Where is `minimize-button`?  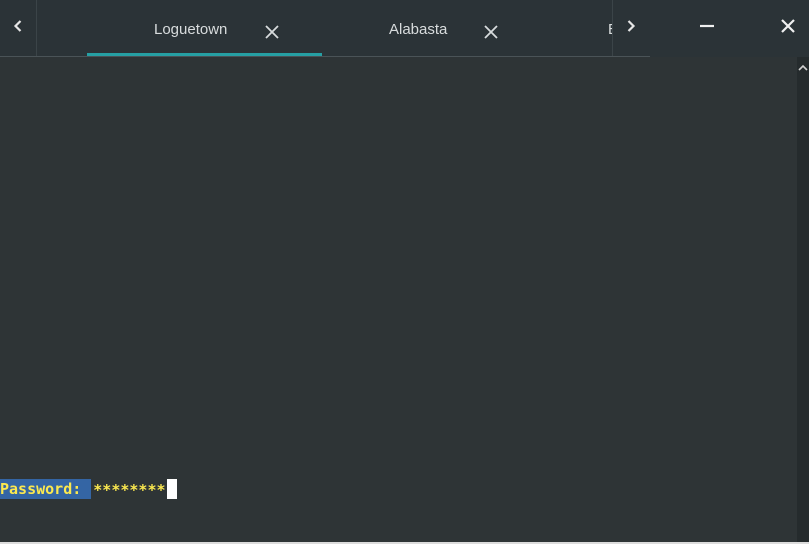
minimize-button is located at coordinates (707, 28).